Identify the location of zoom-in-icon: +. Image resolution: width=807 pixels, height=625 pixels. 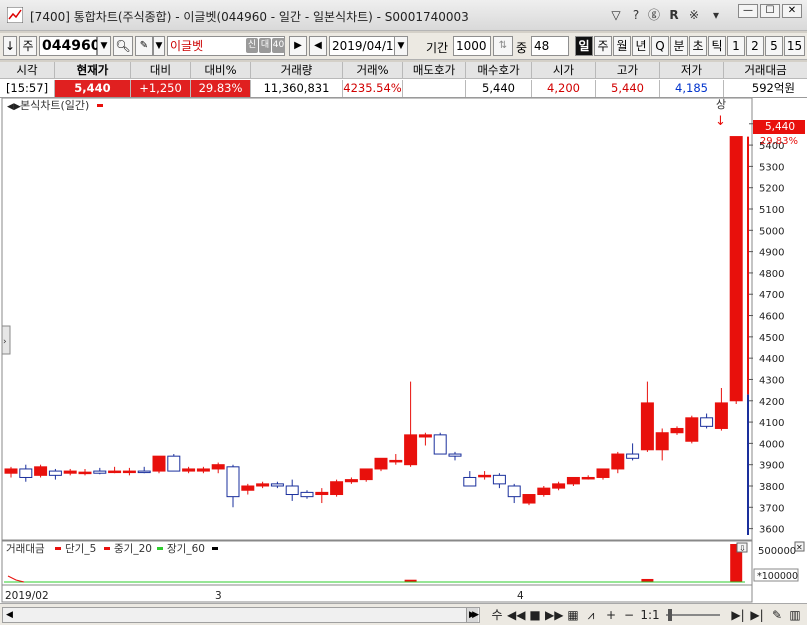
(611, 615).